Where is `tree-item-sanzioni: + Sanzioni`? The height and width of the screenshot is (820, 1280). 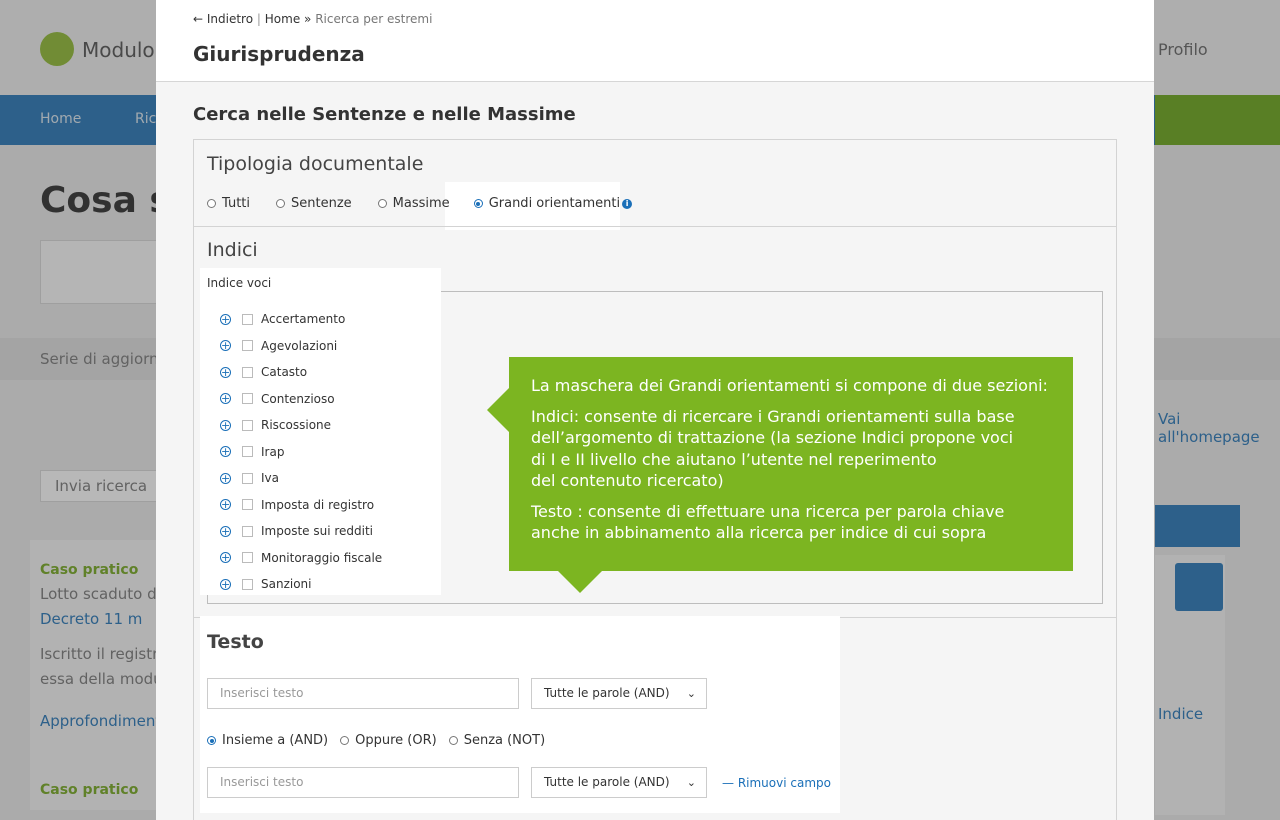 tree-item-sanzioni: + Sanzioni is located at coordinates (301, 584).